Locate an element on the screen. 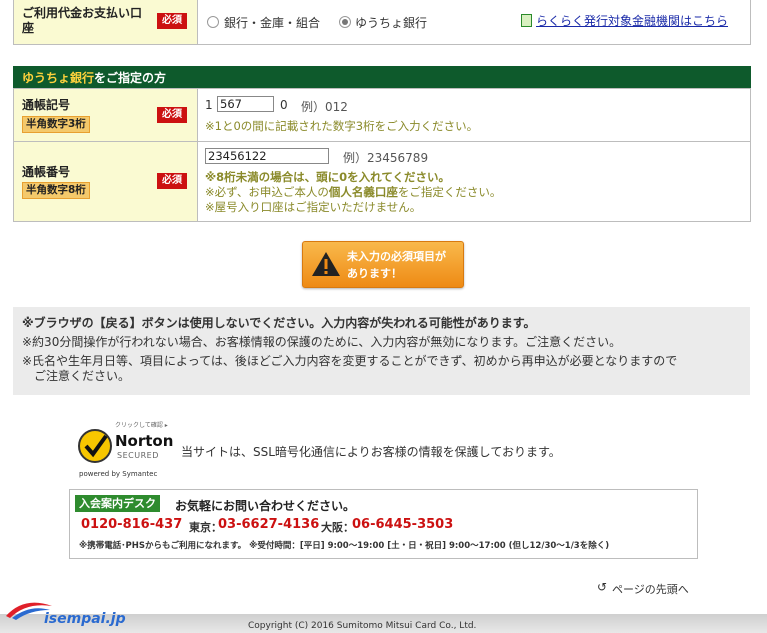 The image size is (767, 633). radio-bank-label: 銀行・金庫・組合 is located at coordinates (272, 23).